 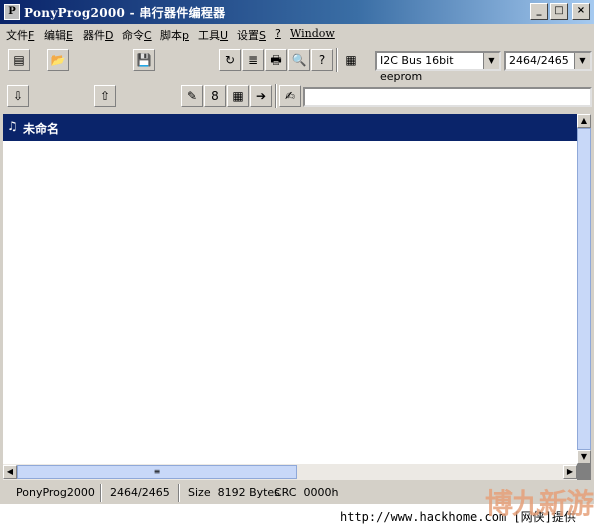 What do you see at coordinates (539, 503) in the screenshot?
I see `watermark-logo: 博九新游` at bounding box center [539, 503].